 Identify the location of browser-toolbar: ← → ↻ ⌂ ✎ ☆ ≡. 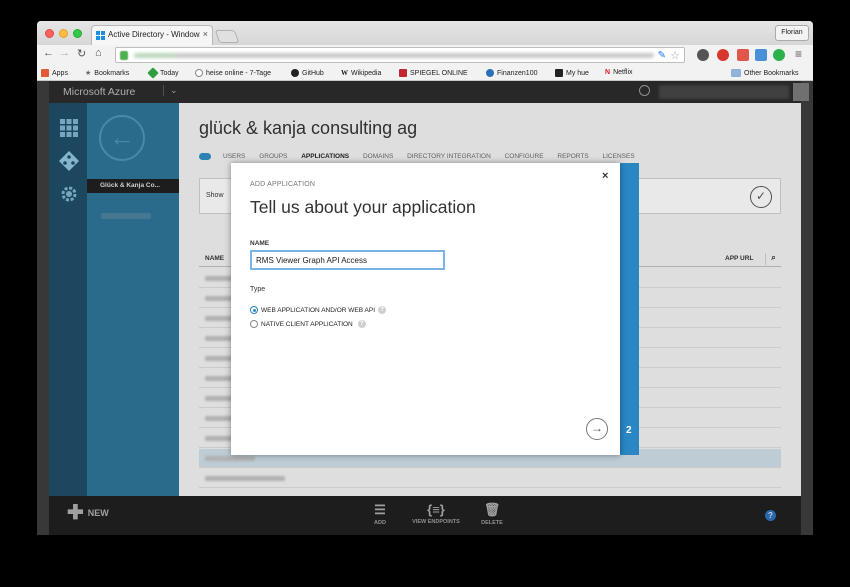
(425, 55).